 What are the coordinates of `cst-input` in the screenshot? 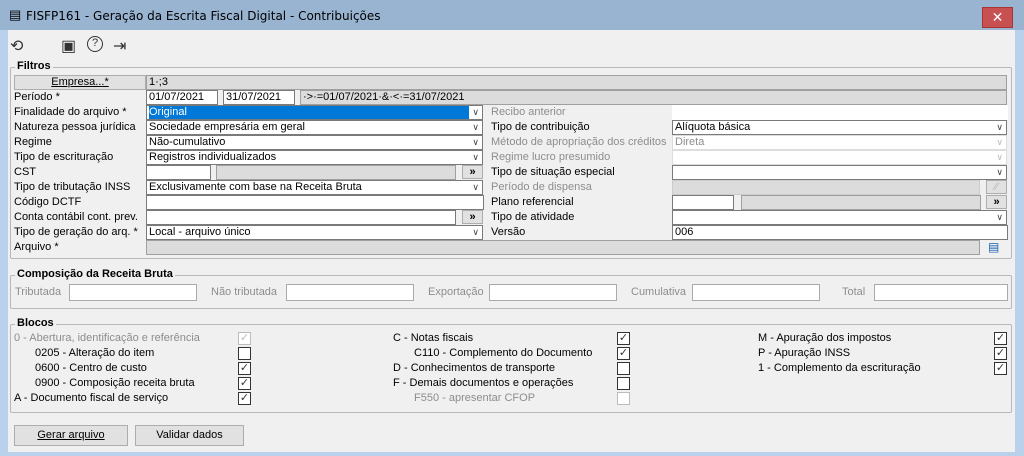 It's located at (178, 172).